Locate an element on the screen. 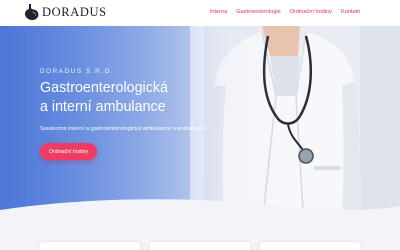 This screenshot has width=400, height=250. page-title-line-1: Gastroenterologická is located at coordinates (104, 88).